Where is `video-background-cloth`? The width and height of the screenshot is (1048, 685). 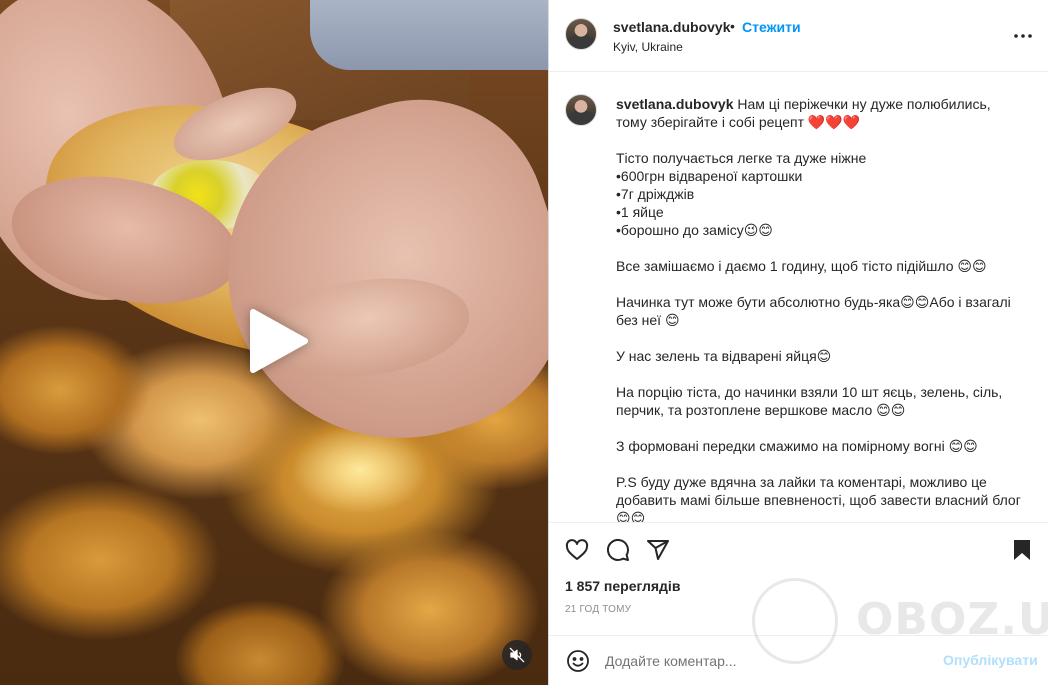 video-background-cloth is located at coordinates (429, 35).